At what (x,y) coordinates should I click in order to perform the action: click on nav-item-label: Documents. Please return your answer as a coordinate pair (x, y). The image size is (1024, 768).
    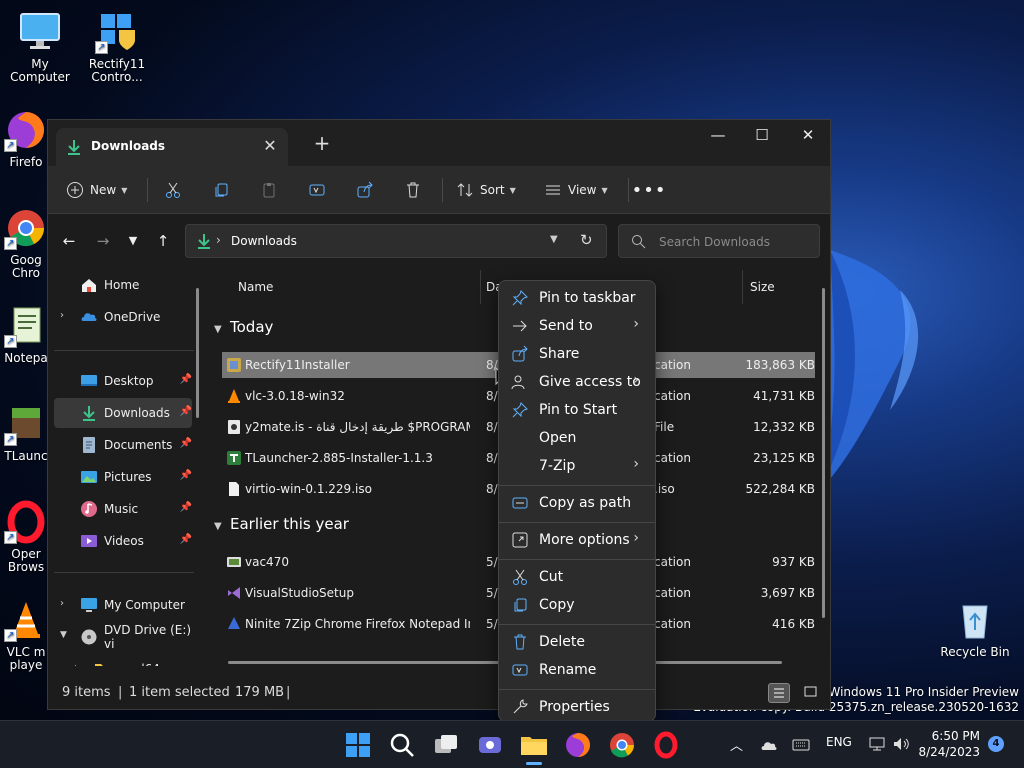
    Looking at the image, I should click on (138, 445).